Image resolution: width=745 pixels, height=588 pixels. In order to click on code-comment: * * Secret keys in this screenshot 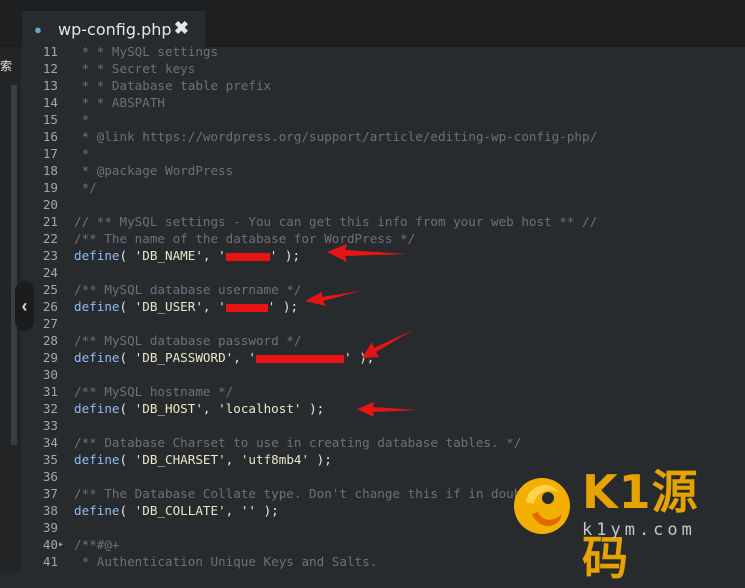, I will do `click(135, 68)`.